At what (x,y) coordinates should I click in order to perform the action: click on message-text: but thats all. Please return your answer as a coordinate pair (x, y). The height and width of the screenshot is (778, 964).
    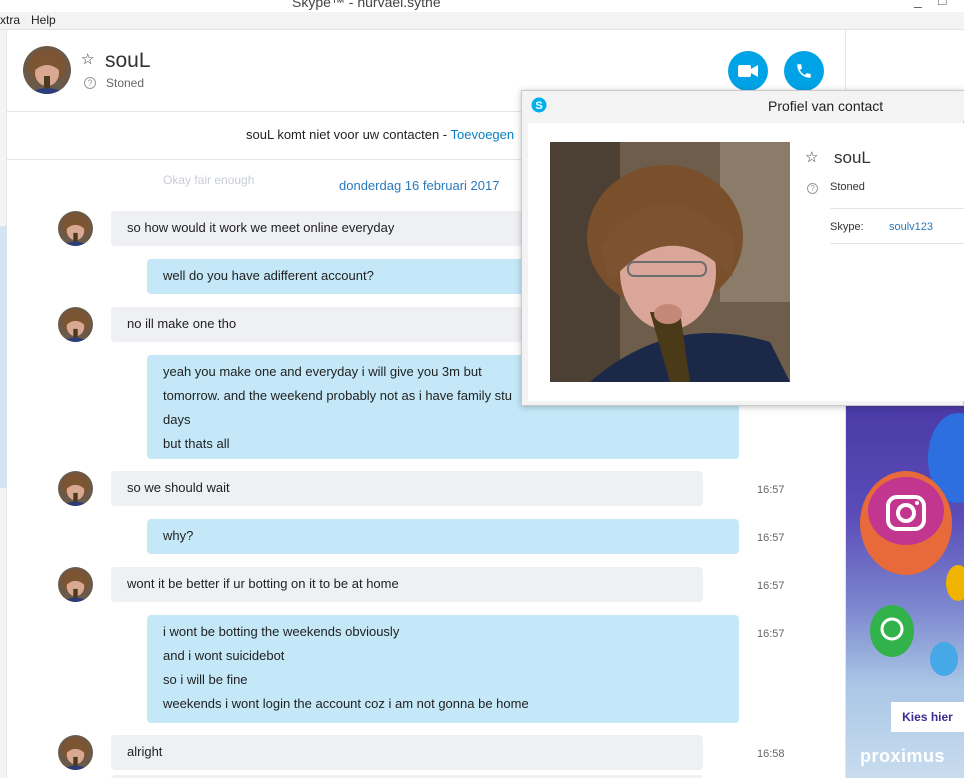
    Looking at the image, I should click on (196, 443).